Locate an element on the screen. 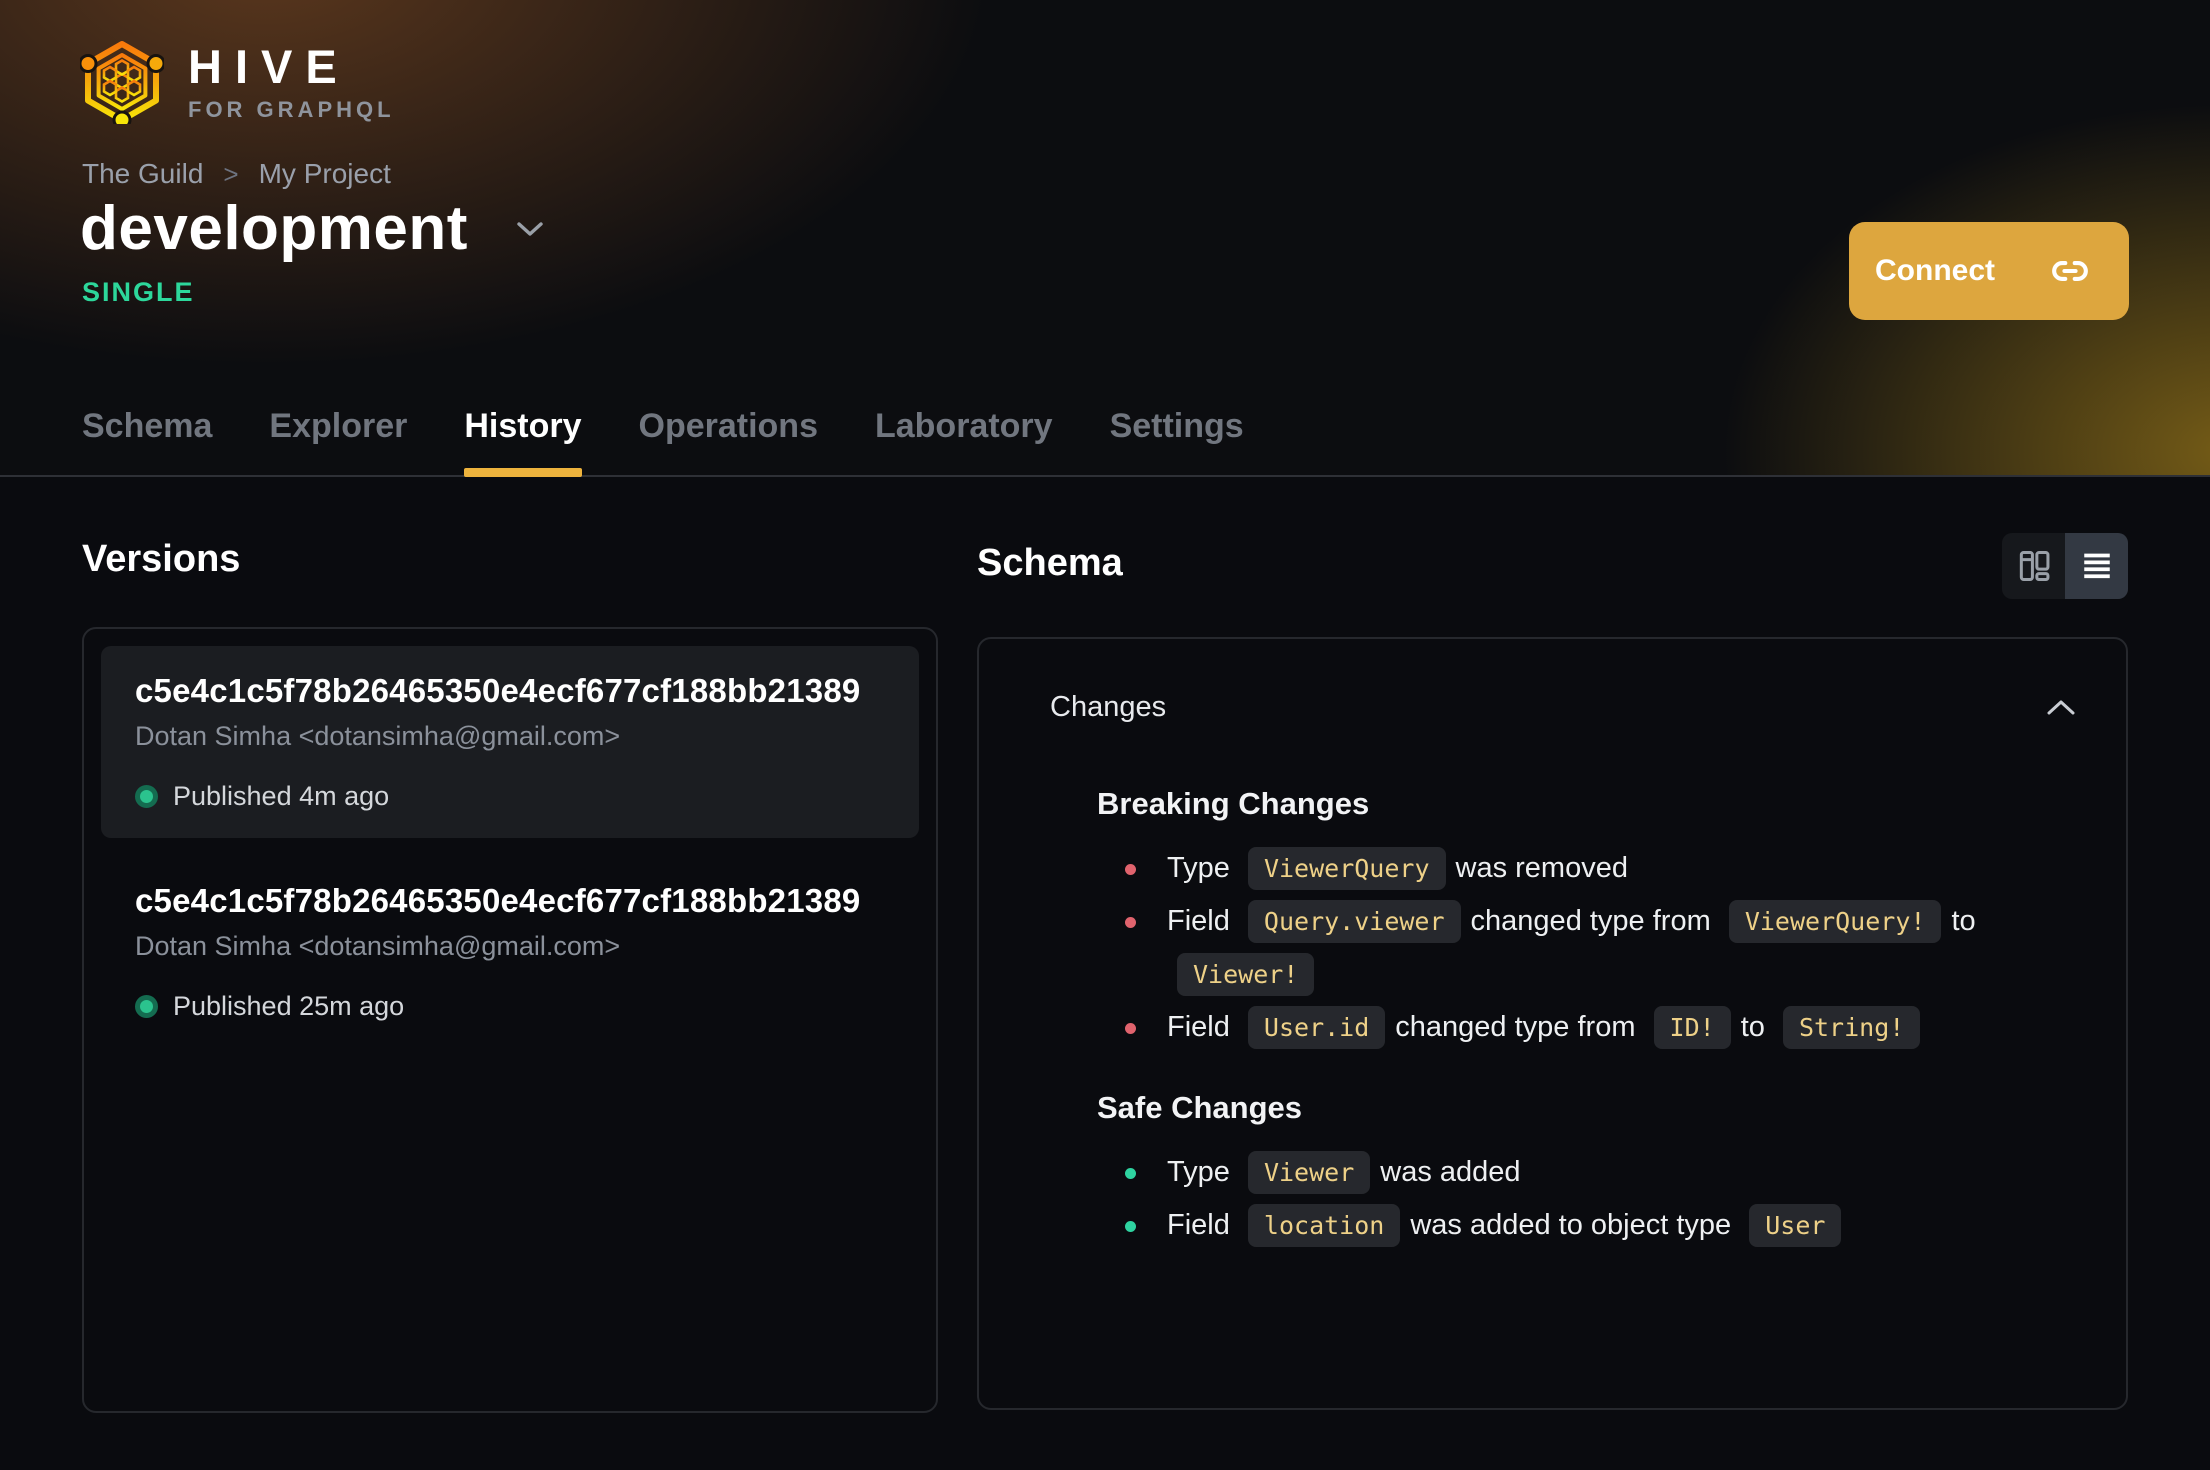 The width and height of the screenshot is (2210, 1470). brand-logo: HIVE FOR GRAPHQL is located at coordinates (237, 82).